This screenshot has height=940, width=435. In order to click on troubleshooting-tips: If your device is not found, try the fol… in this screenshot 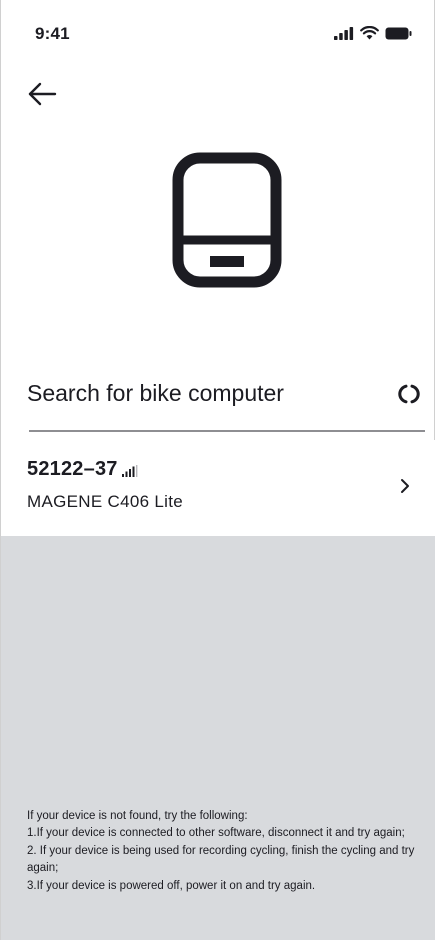, I will do `click(226, 851)`.